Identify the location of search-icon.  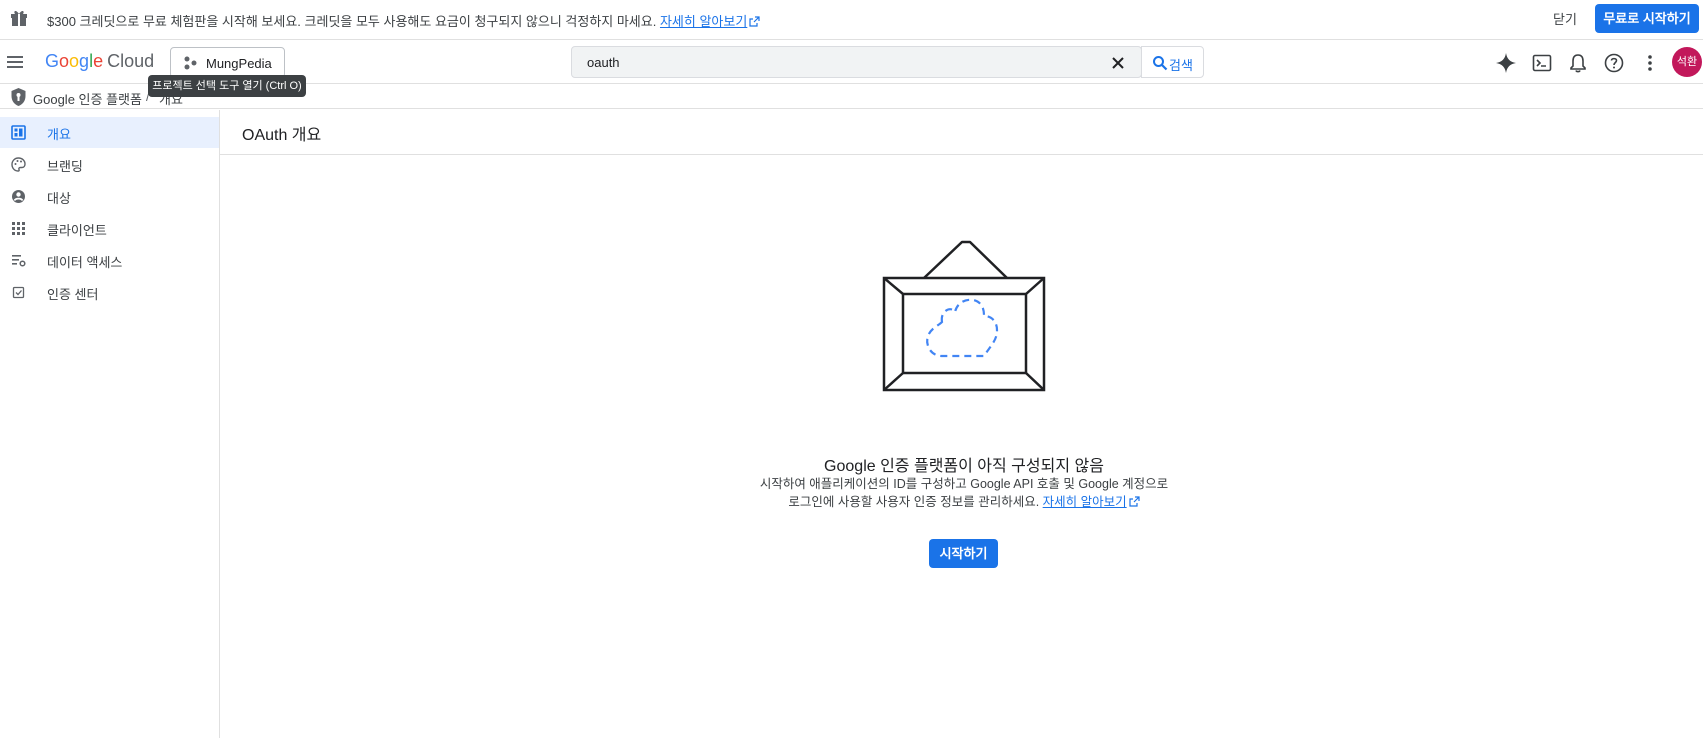
(1160, 63).